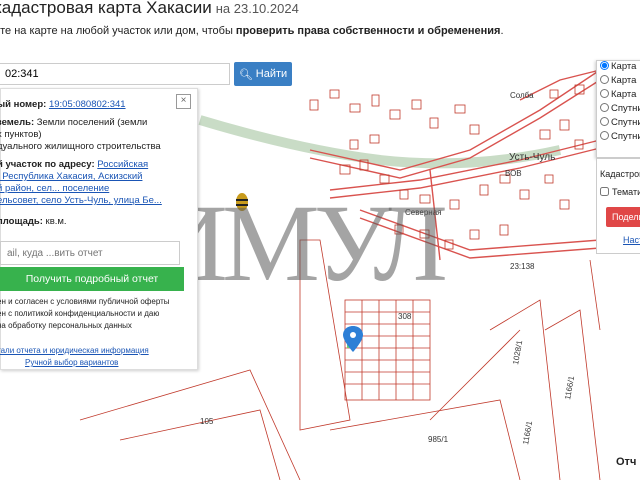 The height and width of the screenshot is (480, 640). What do you see at coordinates (631, 240) in the screenshot?
I see `settings-link: Наст` at bounding box center [631, 240].